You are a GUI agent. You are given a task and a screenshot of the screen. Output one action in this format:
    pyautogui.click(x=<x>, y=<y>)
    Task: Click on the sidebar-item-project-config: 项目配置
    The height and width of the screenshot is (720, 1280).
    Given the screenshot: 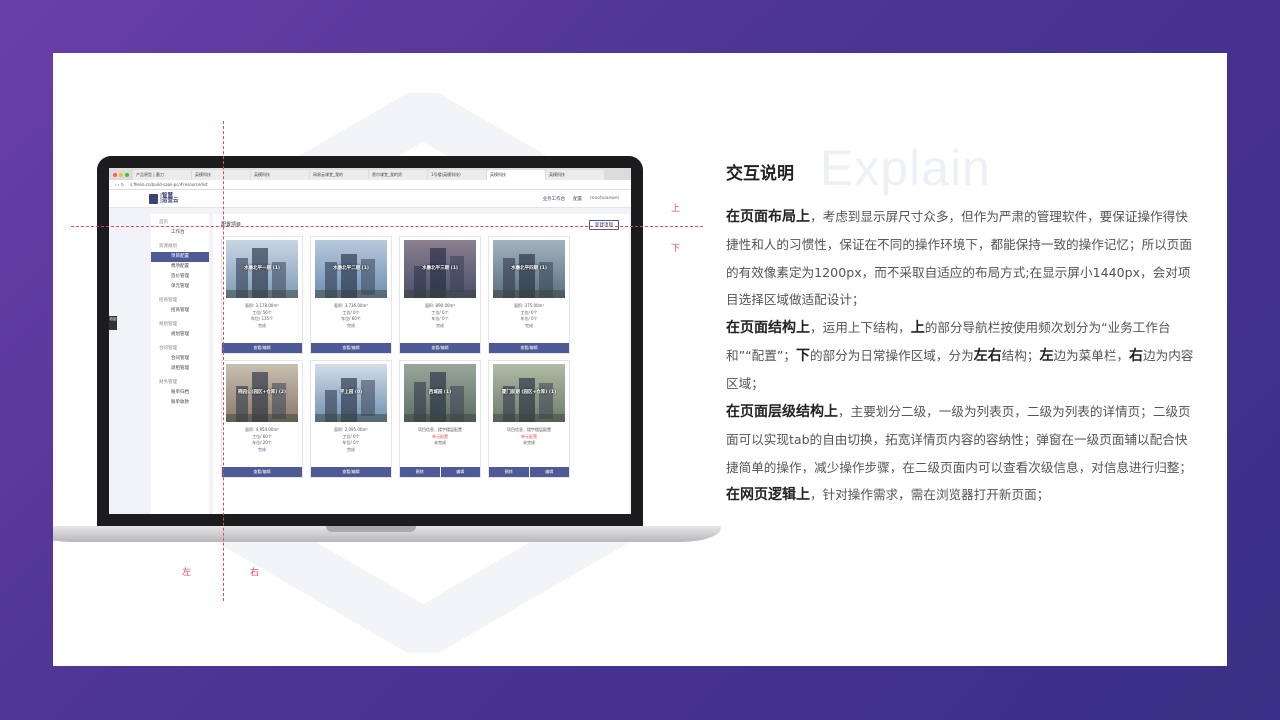 What is the action you would take?
    pyautogui.click(x=180, y=257)
    